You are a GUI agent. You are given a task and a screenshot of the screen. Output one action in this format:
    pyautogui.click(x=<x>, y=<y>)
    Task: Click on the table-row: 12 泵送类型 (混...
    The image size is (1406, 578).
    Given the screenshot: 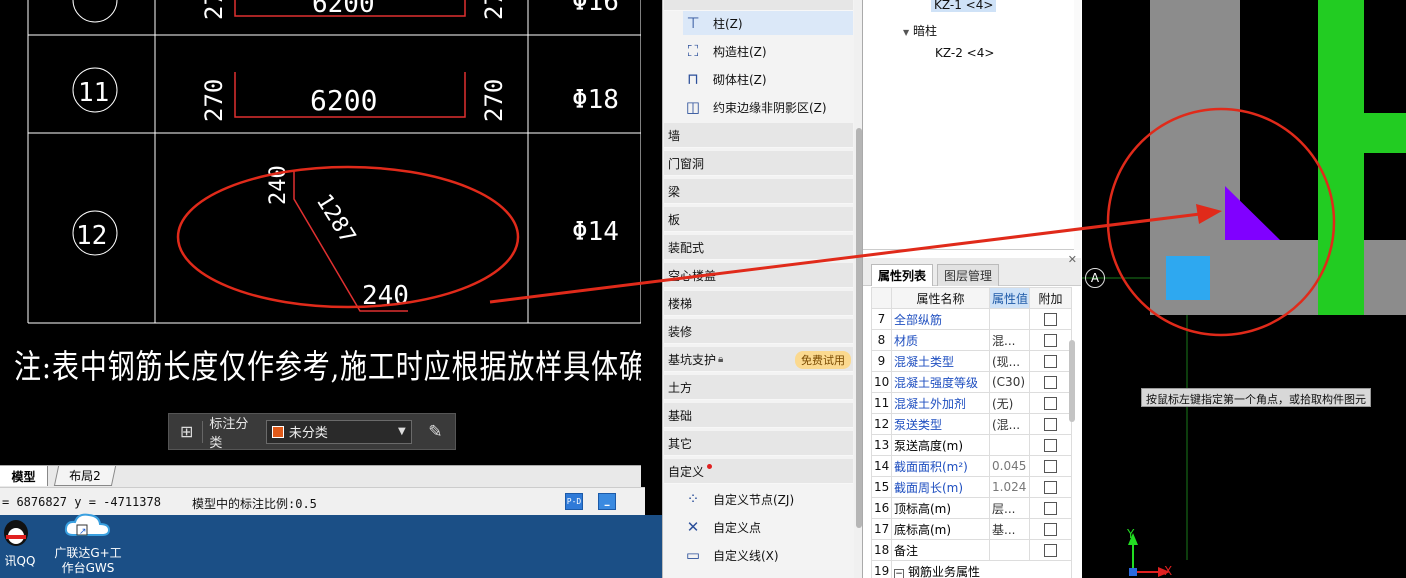 What is the action you would take?
    pyautogui.click(x=971, y=424)
    